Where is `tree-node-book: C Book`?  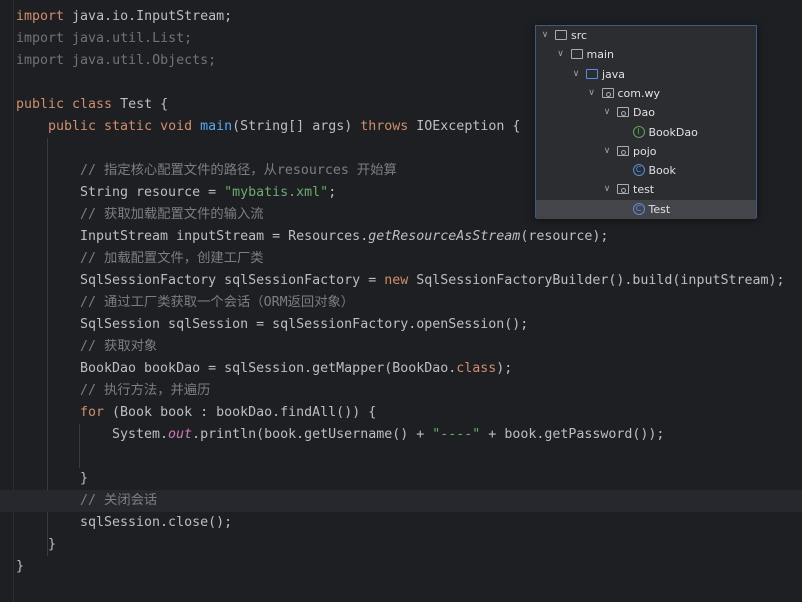 tree-node-book: C Book is located at coordinates (646, 170).